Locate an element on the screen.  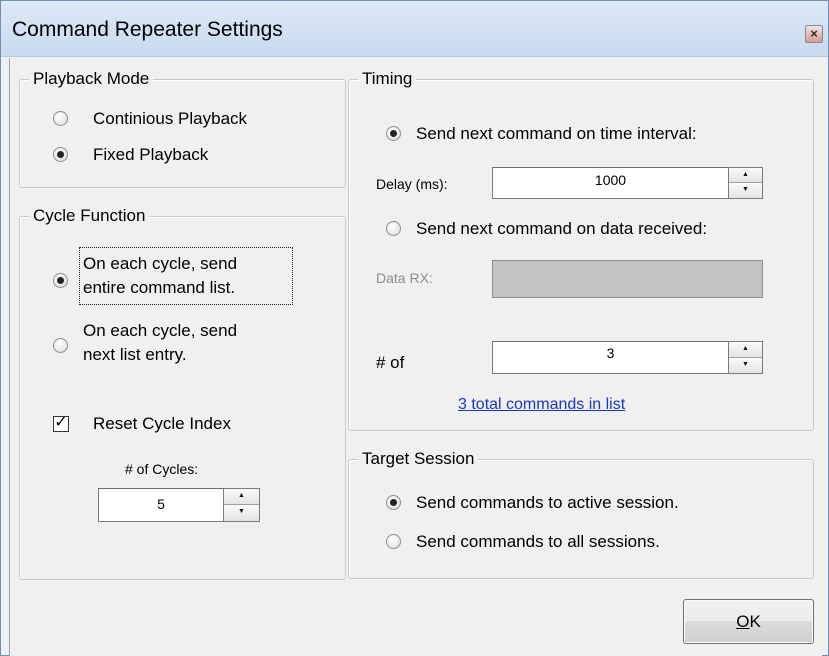
cycle-function-title: Cycle Function is located at coordinates (89, 216).